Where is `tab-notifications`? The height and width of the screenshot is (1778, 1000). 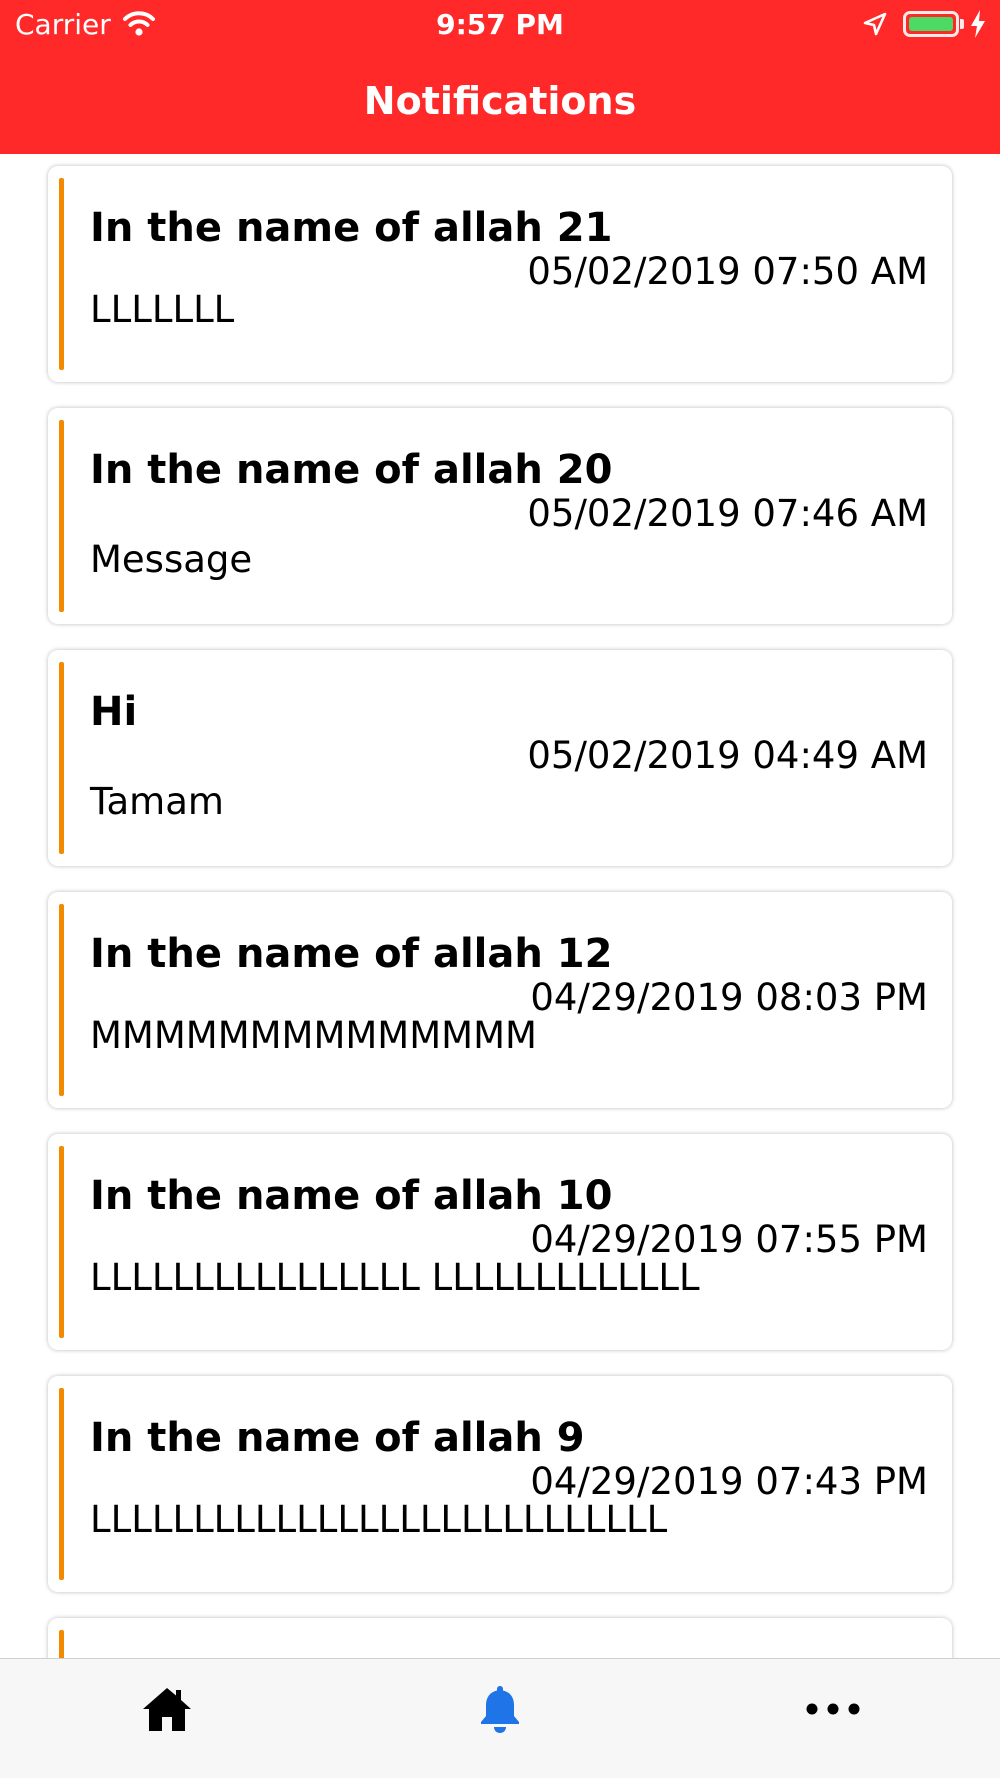 tab-notifications is located at coordinates (500, 1709).